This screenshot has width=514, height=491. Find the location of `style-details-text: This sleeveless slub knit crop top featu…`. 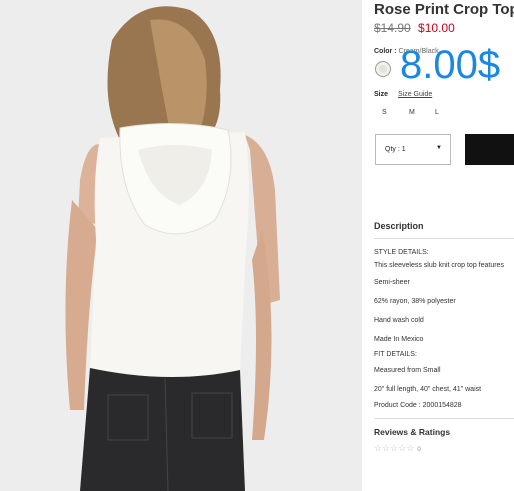

style-details-text: This sleeveless slub knit crop top featu… is located at coordinates (439, 265).